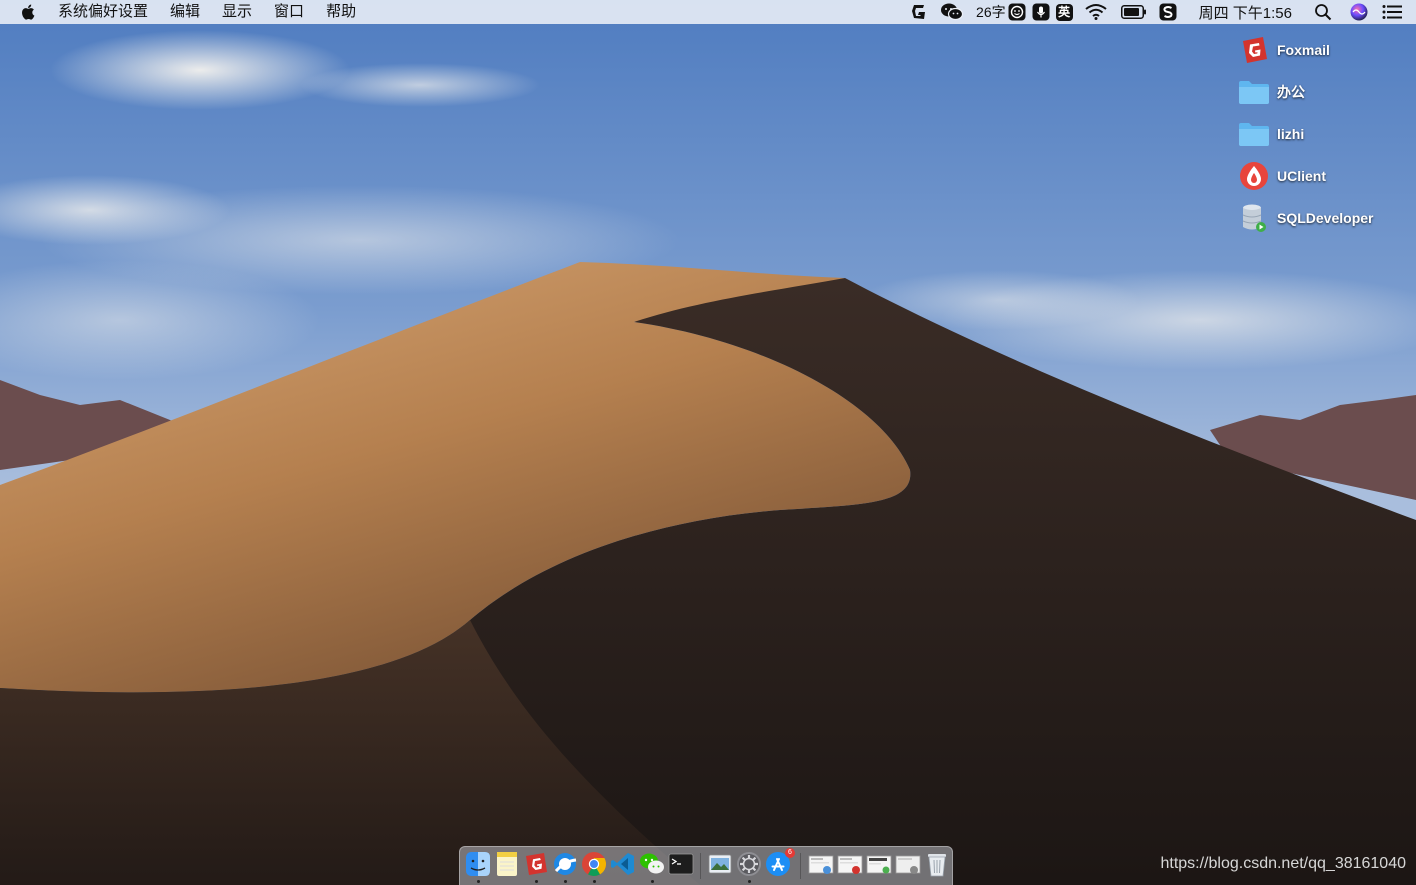 The width and height of the screenshot is (1416, 885). Describe the element at coordinates (1291, 92) in the screenshot. I see `desktop-icon-label: 办公` at that location.